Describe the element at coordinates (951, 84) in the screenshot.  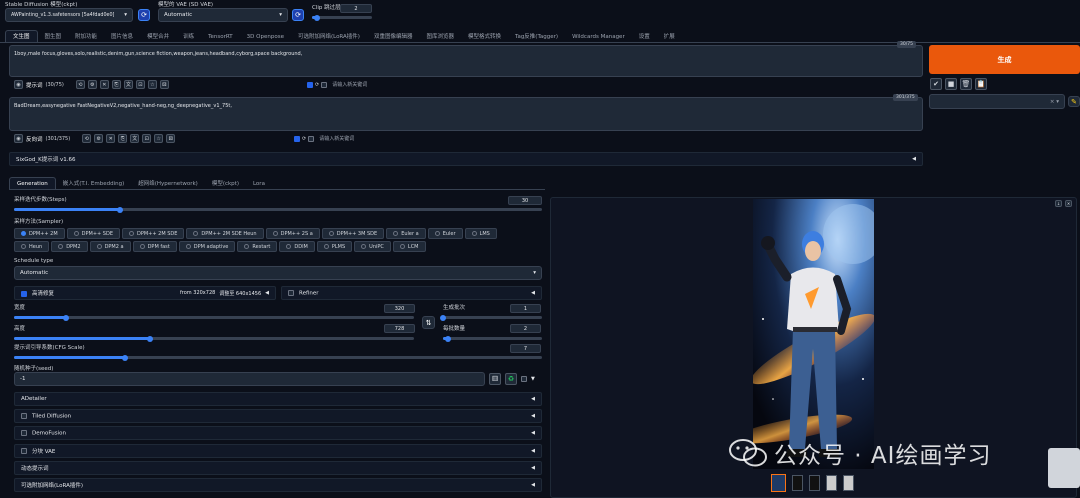
I see `square-icon: ■` at that location.